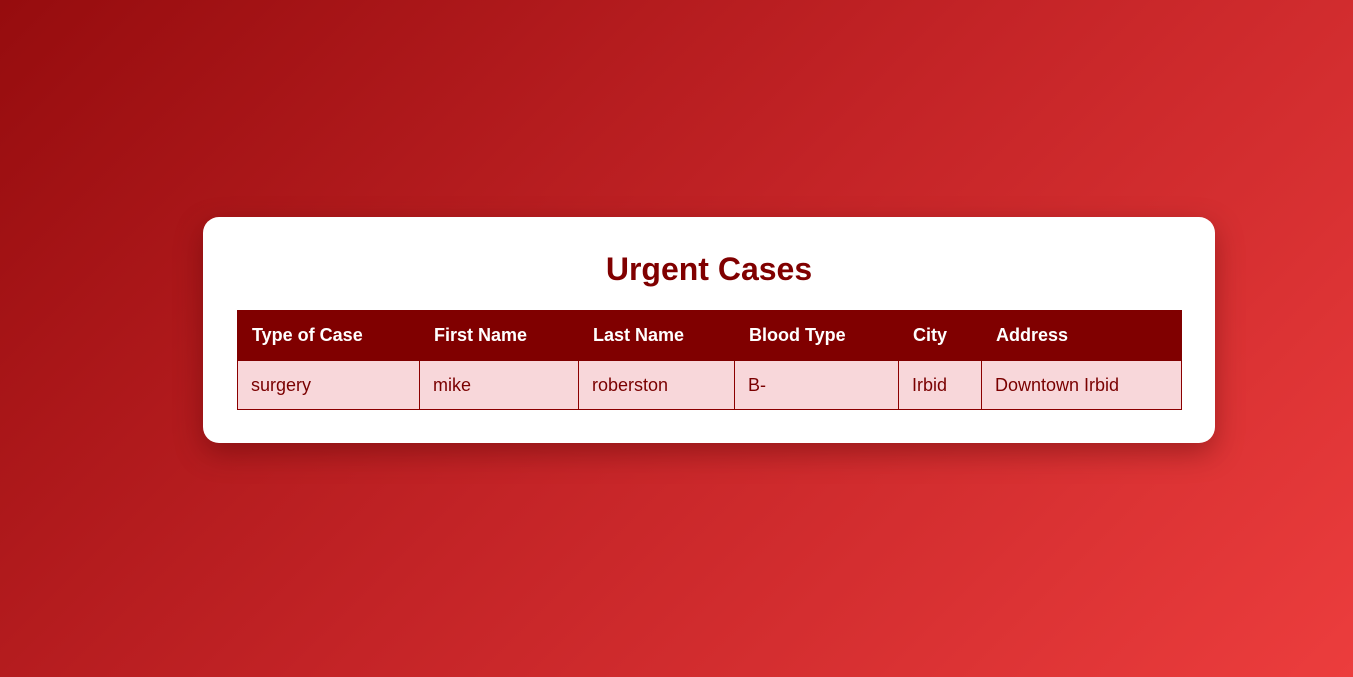  What do you see at coordinates (499, 335) in the screenshot?
I see `column-header-first-name: First Name` at bounding box center [499, 335].